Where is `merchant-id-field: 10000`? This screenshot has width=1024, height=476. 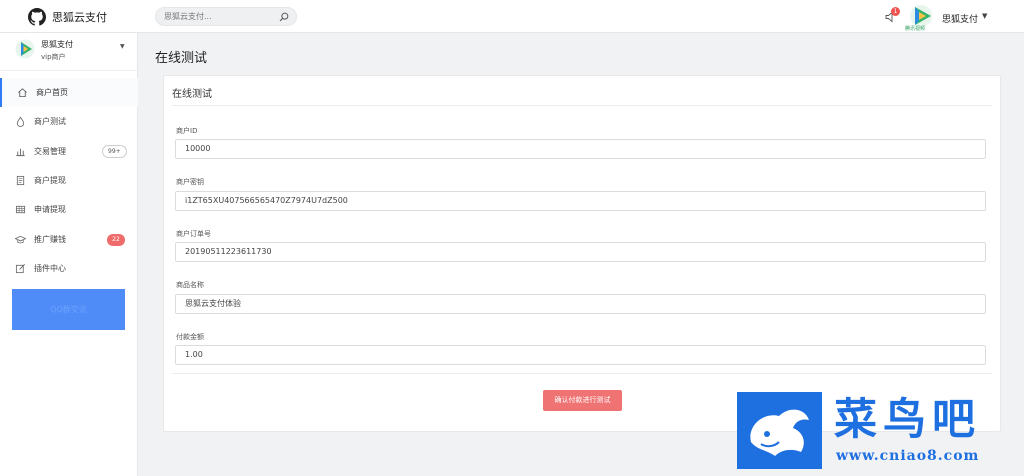
merchant-id-field: 10000 is located at coordinates (580, 149).